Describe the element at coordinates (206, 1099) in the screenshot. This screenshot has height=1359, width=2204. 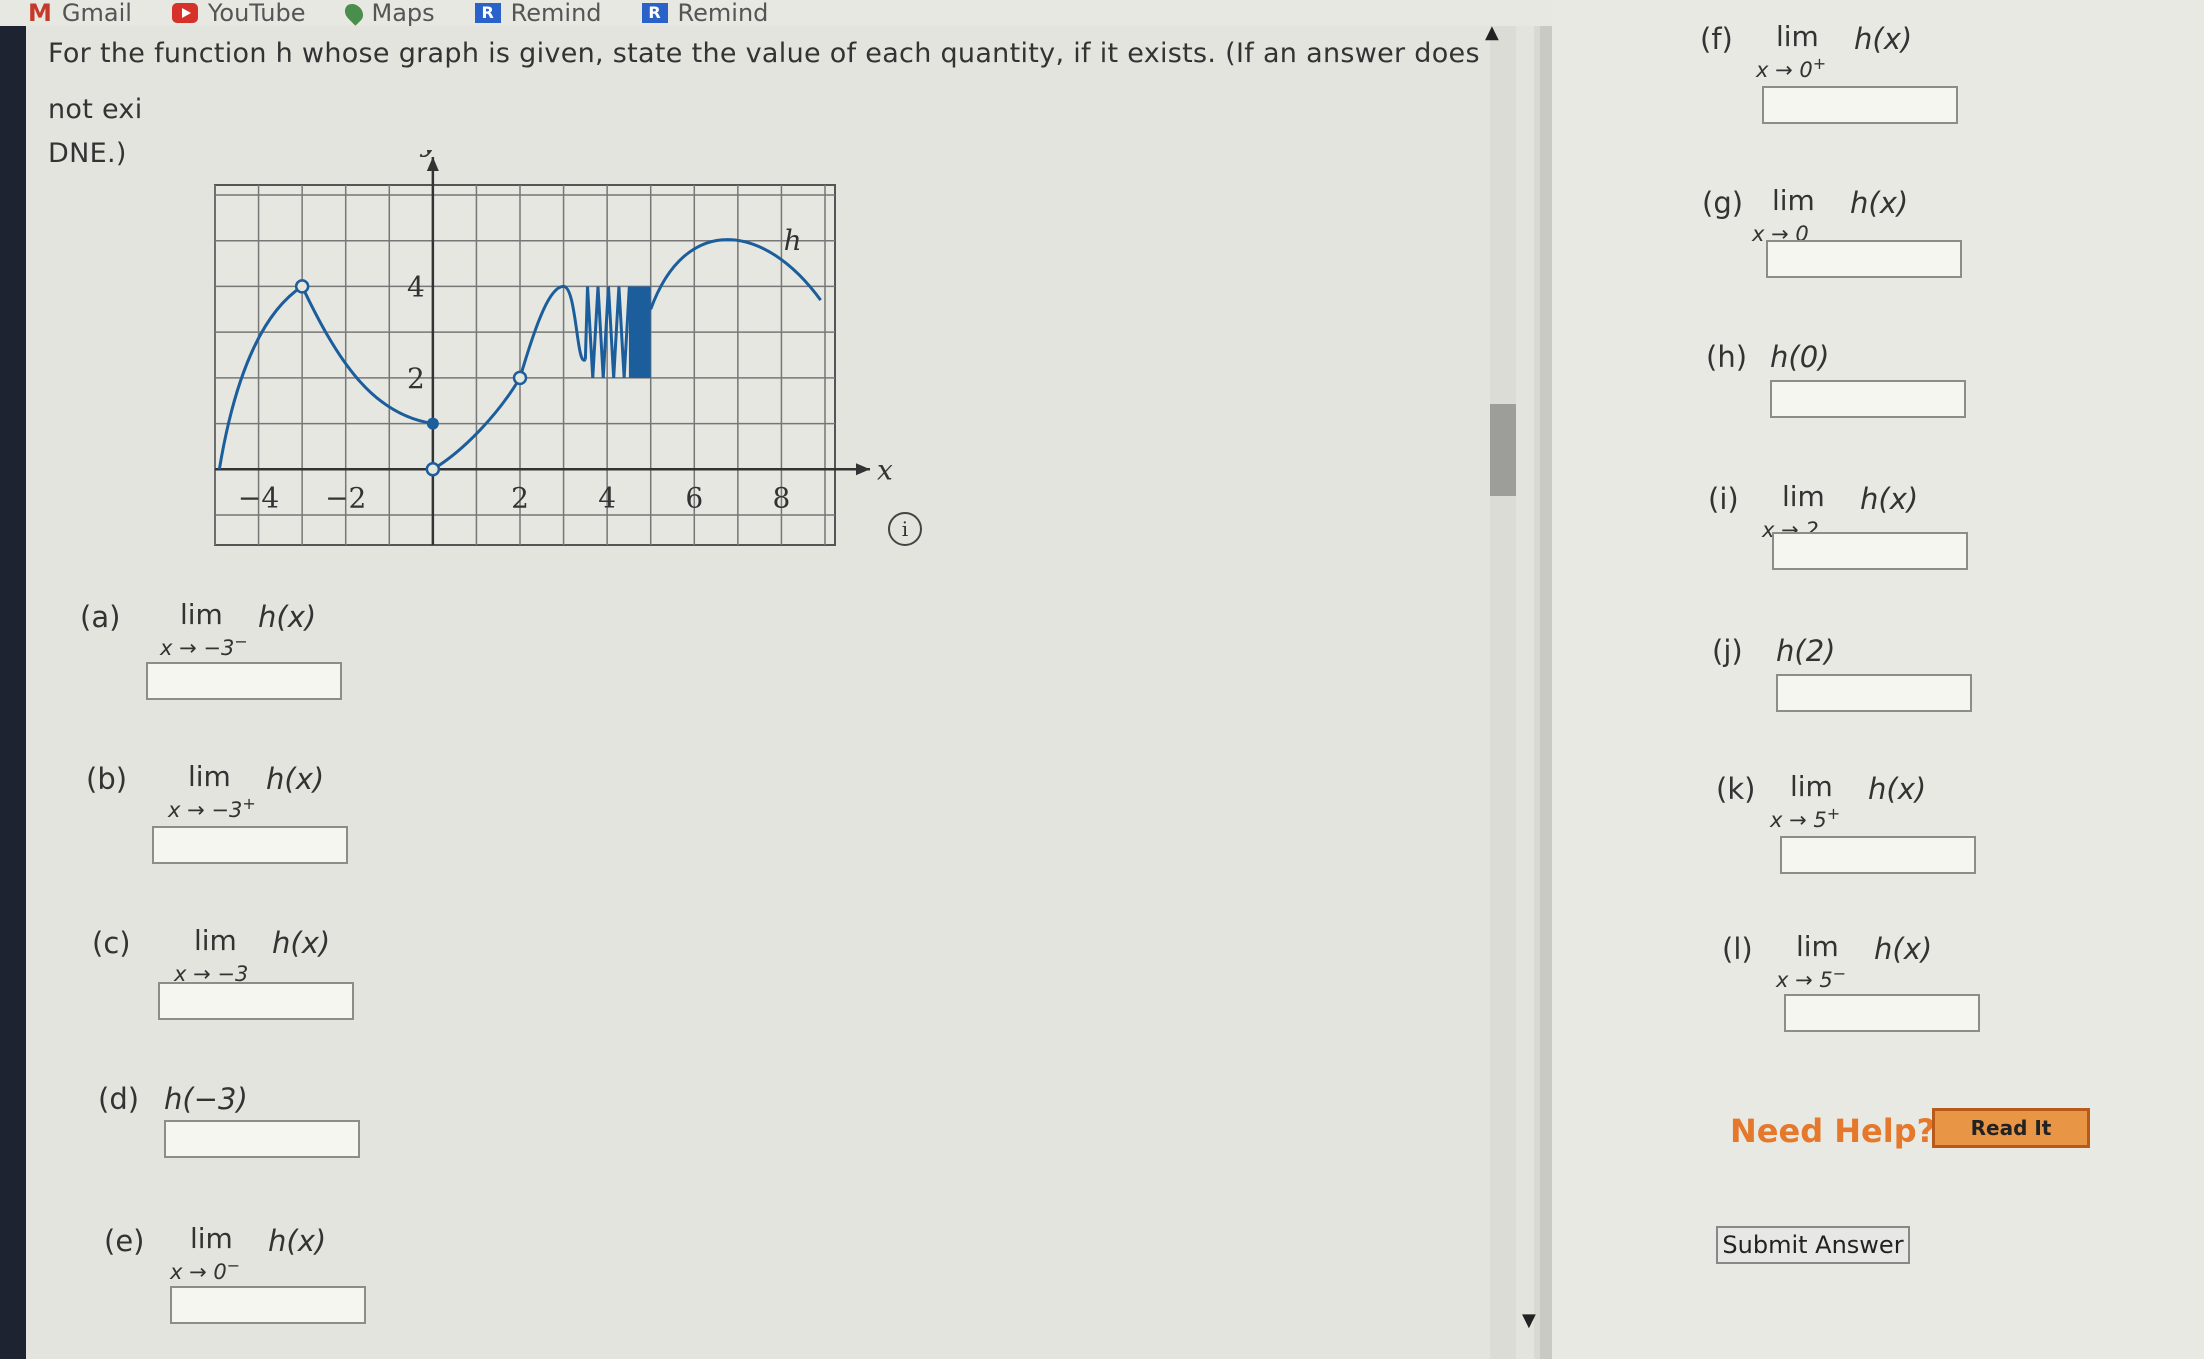
I see `function-expression: h(−3)` at that location.